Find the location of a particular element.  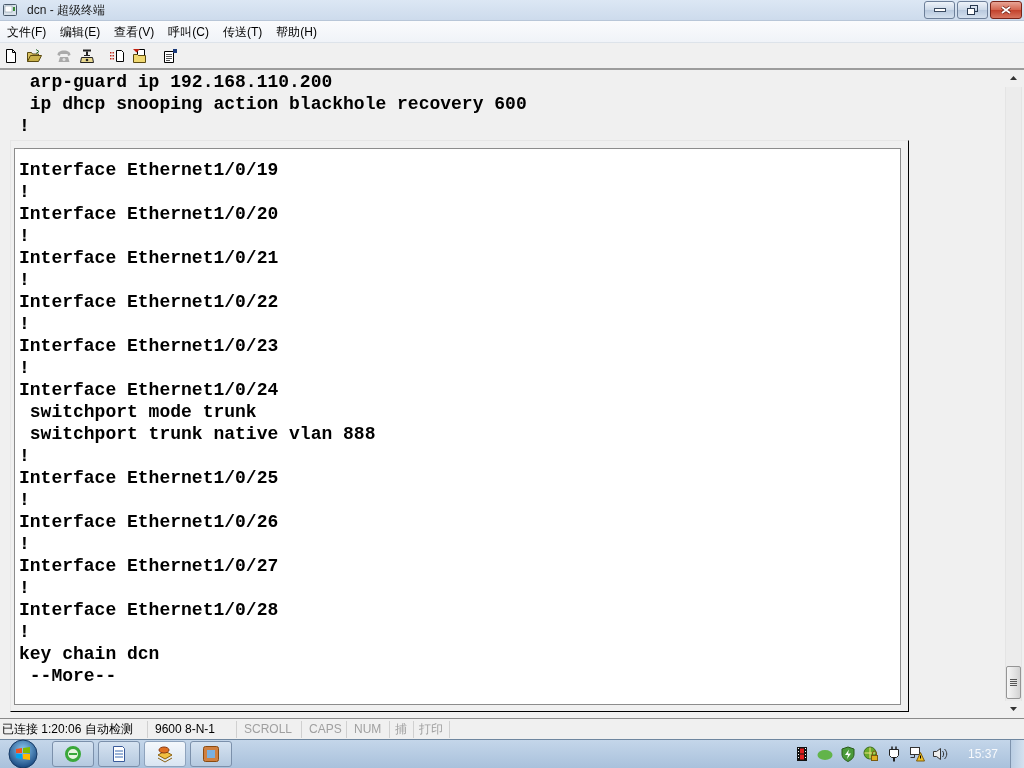

folder-arrow-icon is located at coordinates (140, 55).